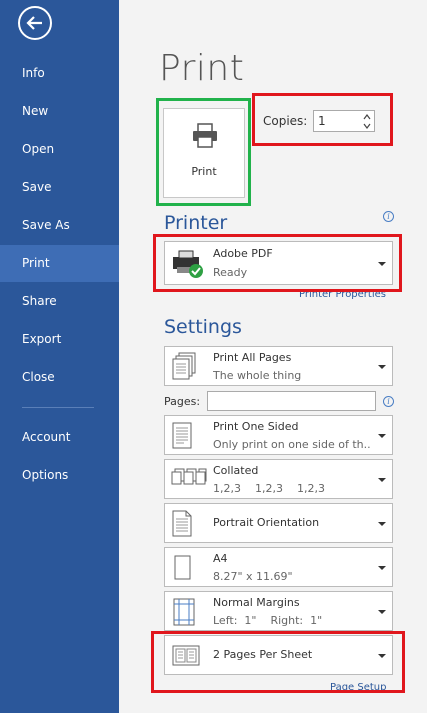 This screenshot has height=713, width=427. What do you see at coordinates (285, 121) in the screenshot?
I see `copies-label: Copies:` at bounding box center [285, 121].